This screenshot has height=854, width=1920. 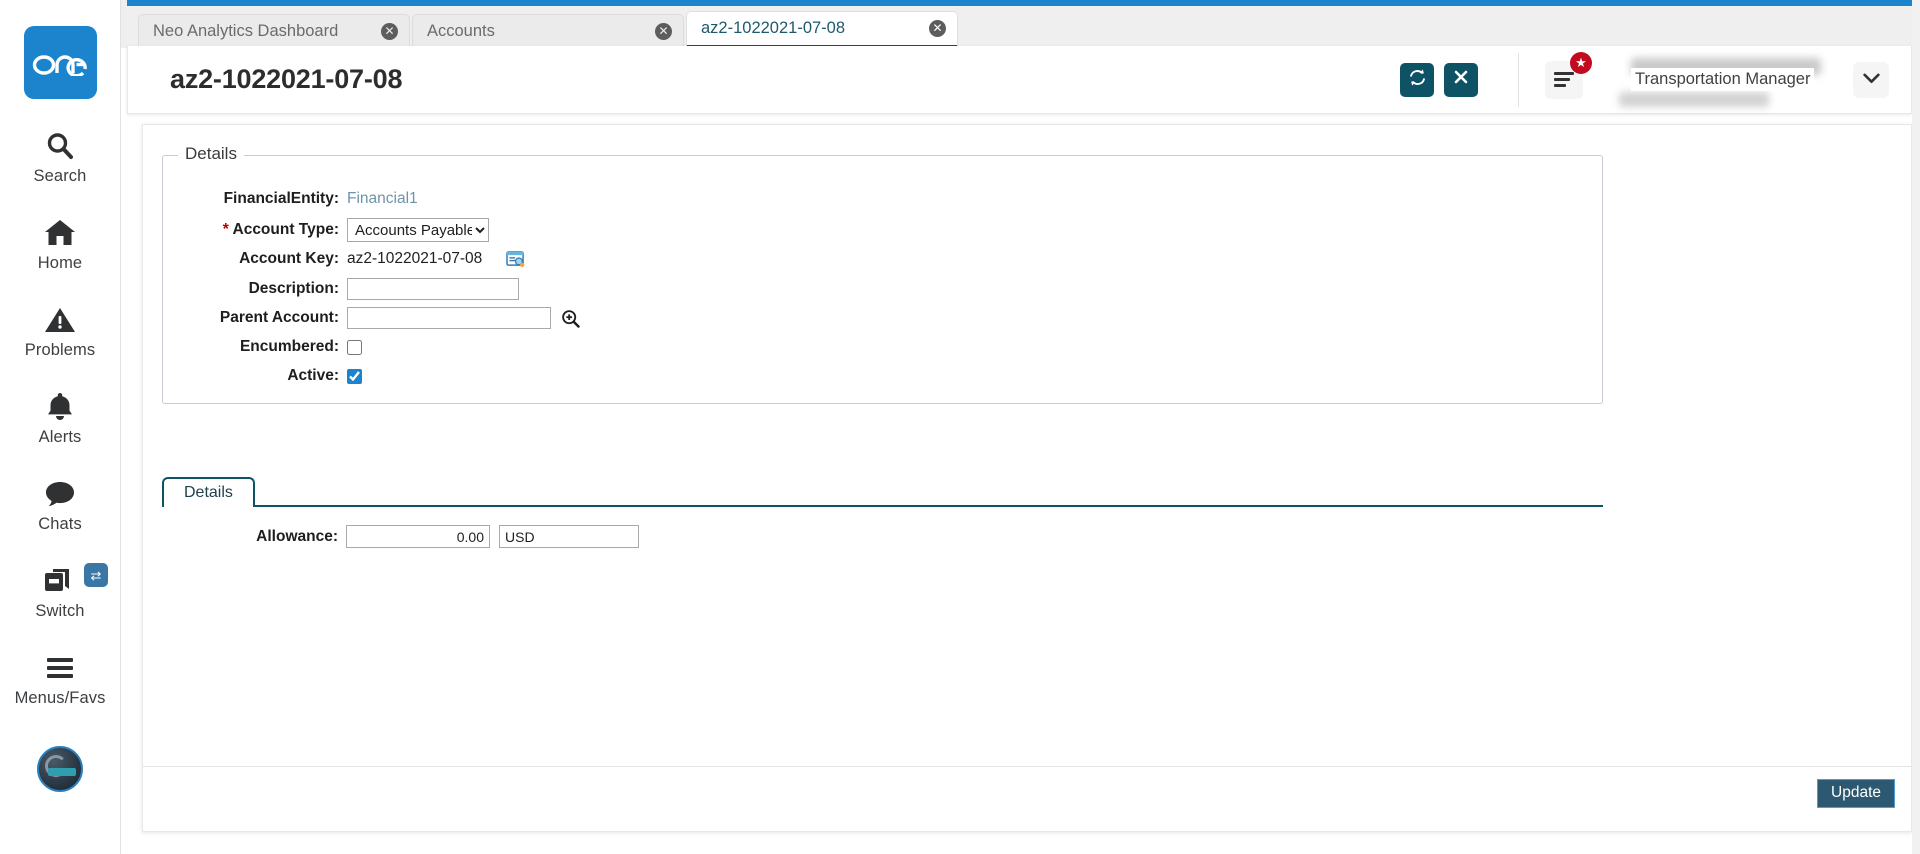 What do you see at coordinates (354, 376) in the screenshot?
I see `active-checkbox` at bounding box center [354, 376].